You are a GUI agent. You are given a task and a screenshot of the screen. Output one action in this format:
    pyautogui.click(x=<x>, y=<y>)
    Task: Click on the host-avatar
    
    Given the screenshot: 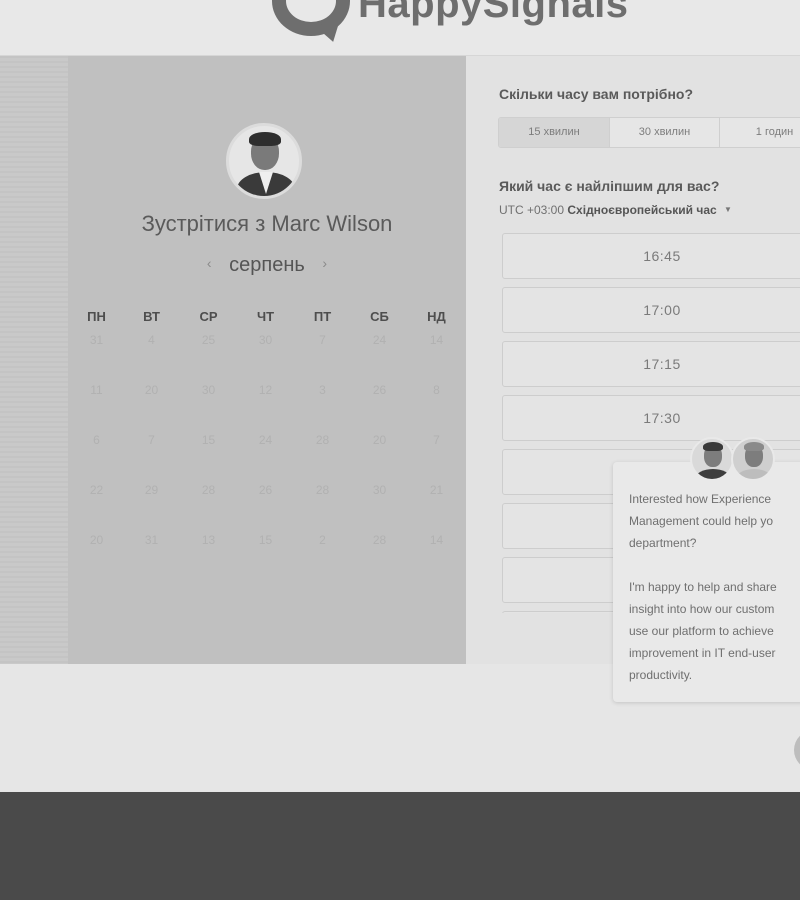 What is the action you would take?
    pyautogui.click(x=264, y=161)
    